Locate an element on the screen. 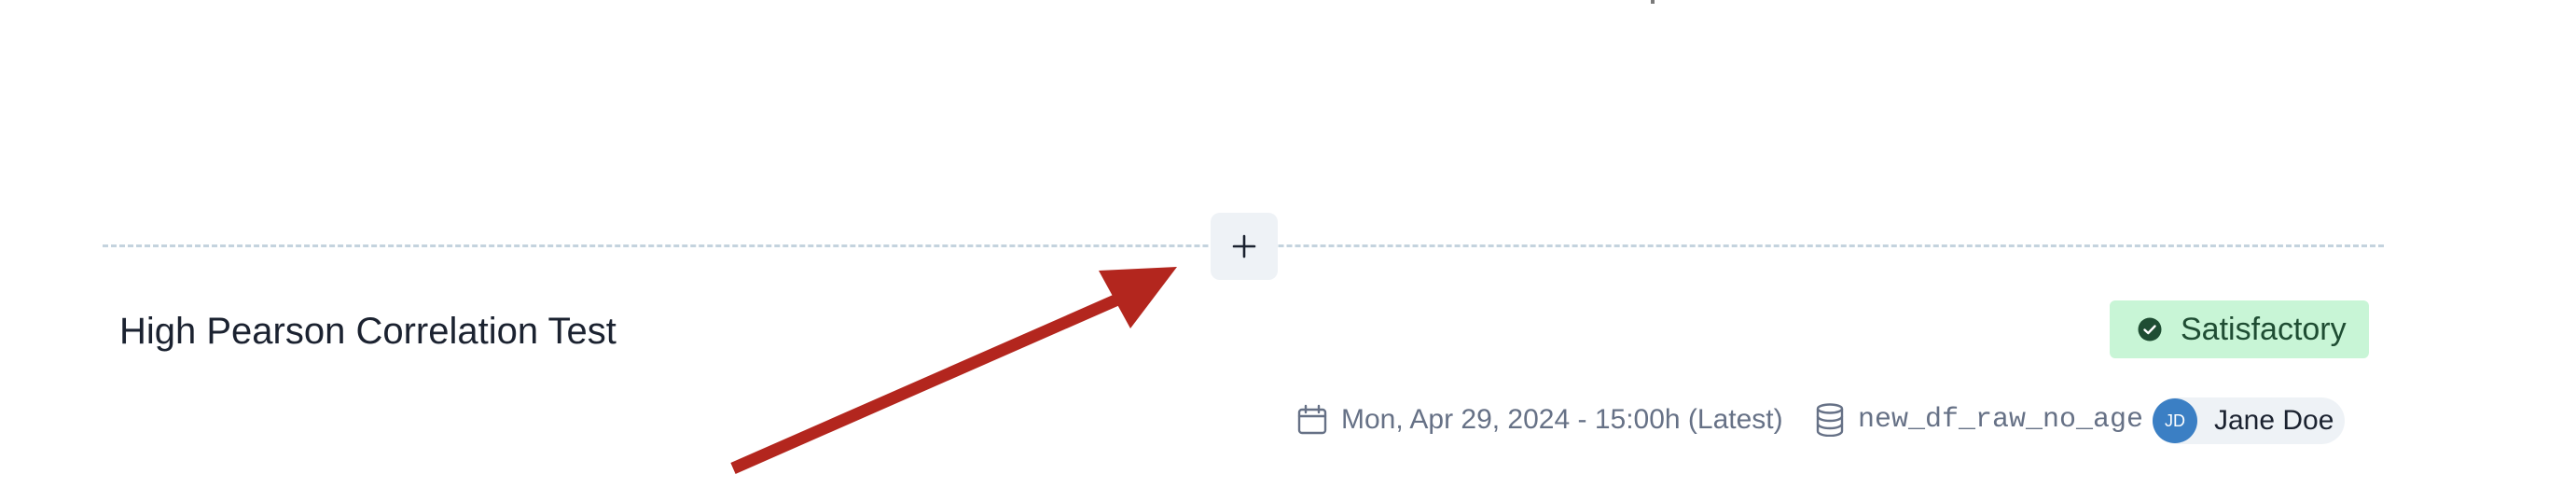  author-chip: JD Jane Doe is located at coordinates (2249, 420).